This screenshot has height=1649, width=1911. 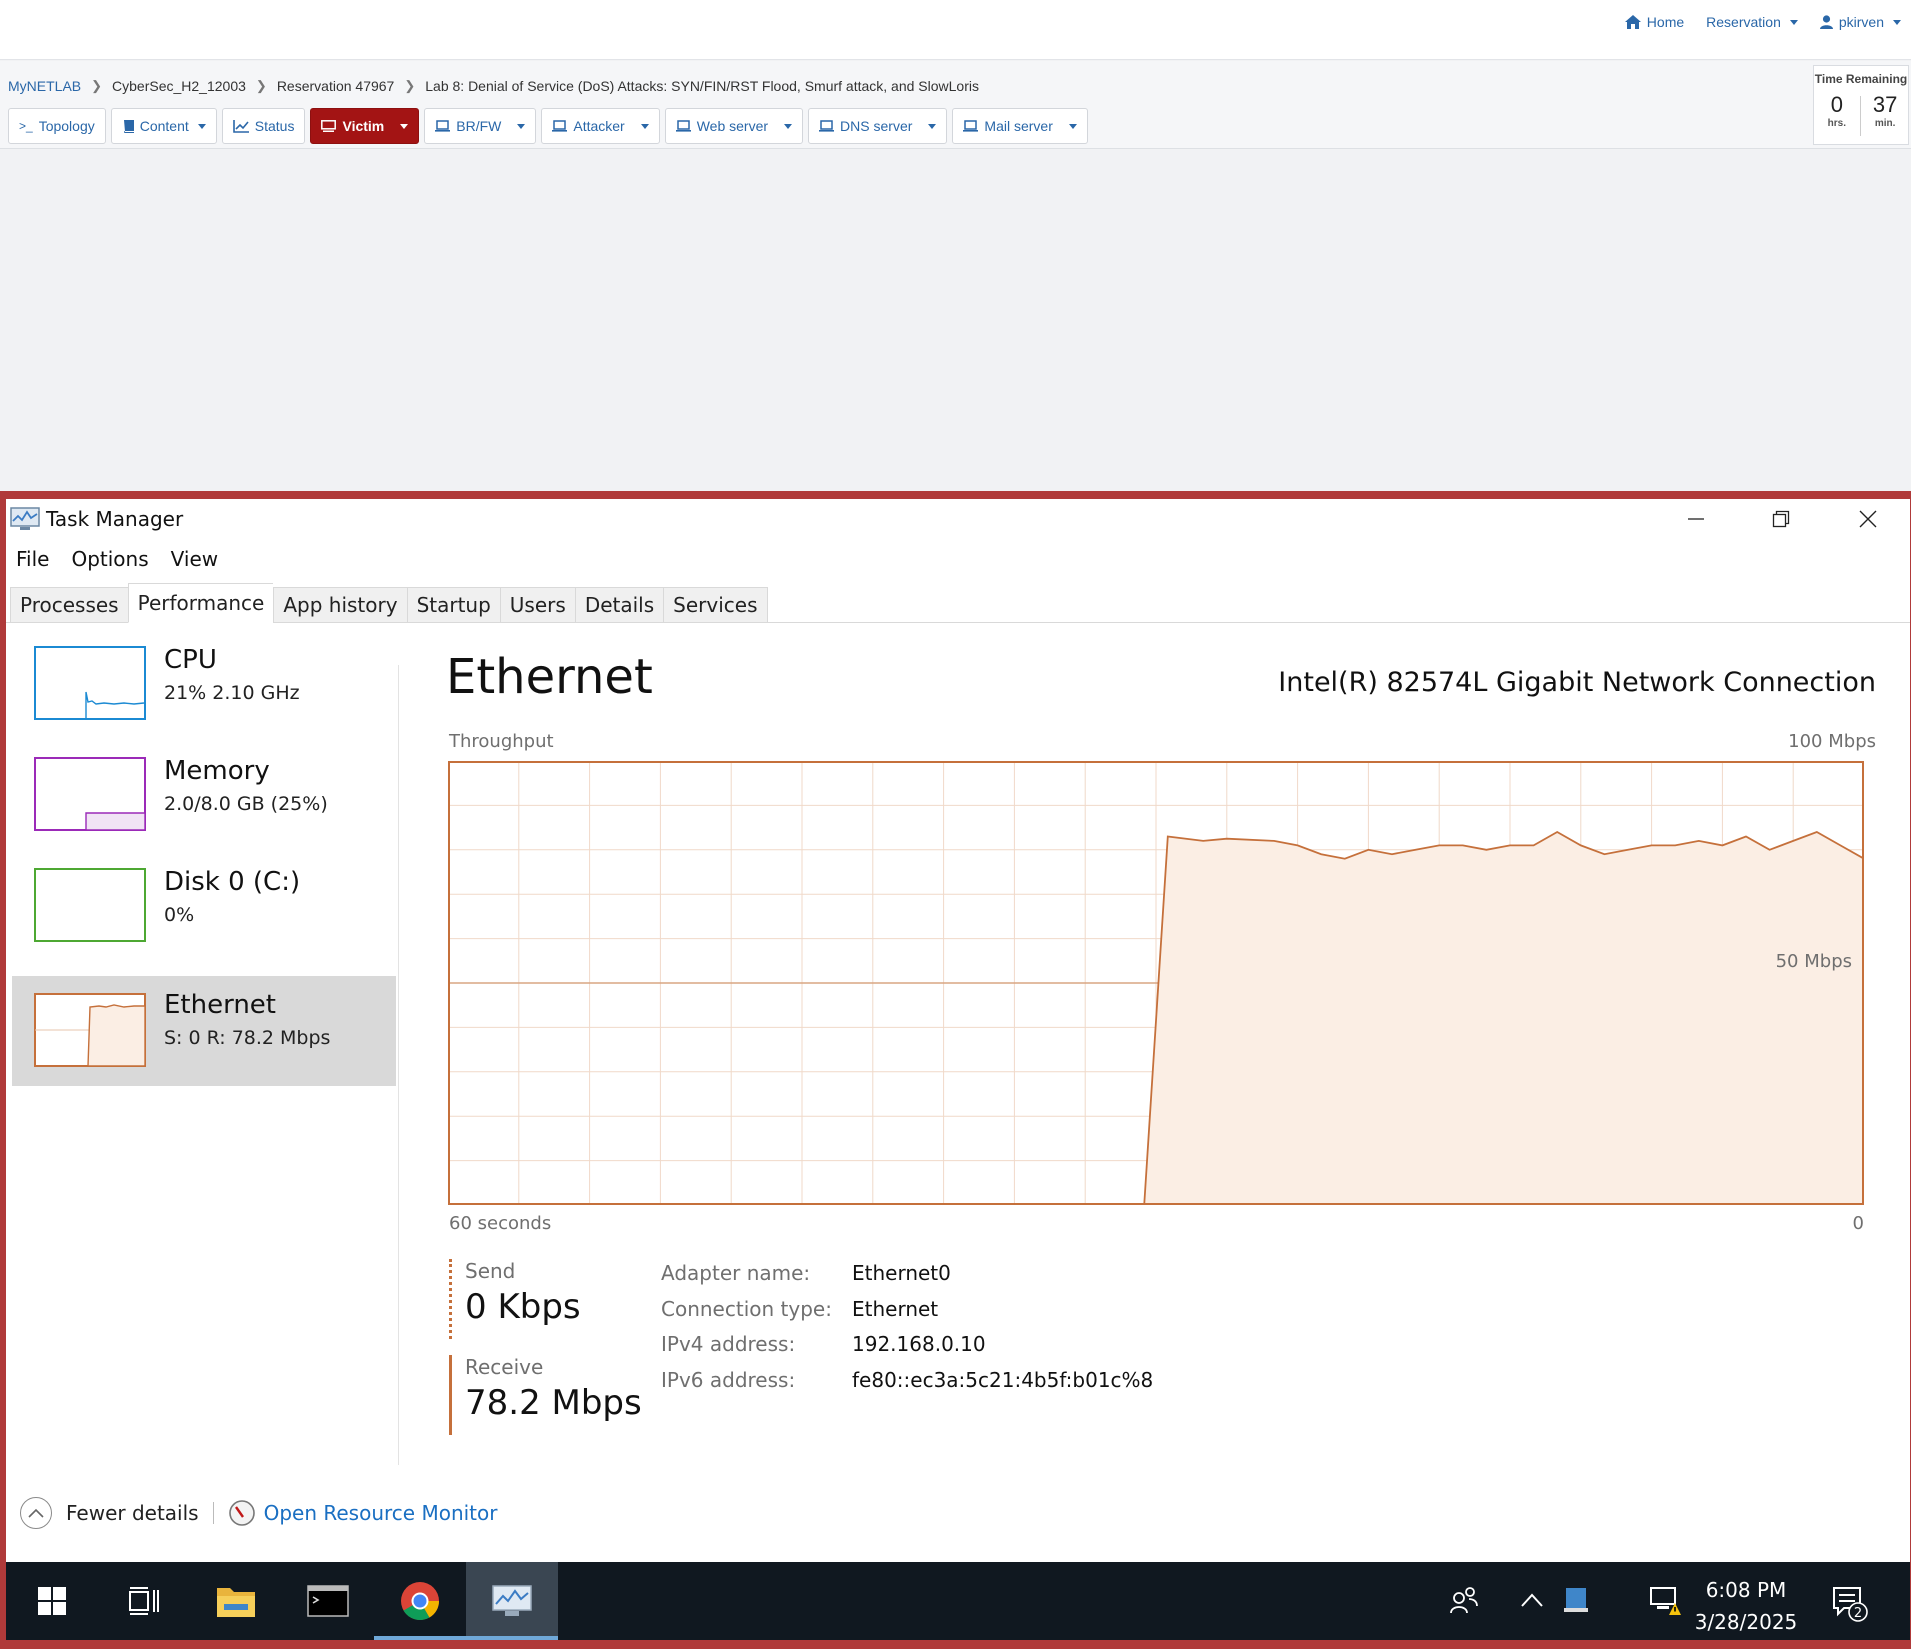 I want to click on breadcrumb-course: CyberSec_H2_12003, so click(x=179, y=86).